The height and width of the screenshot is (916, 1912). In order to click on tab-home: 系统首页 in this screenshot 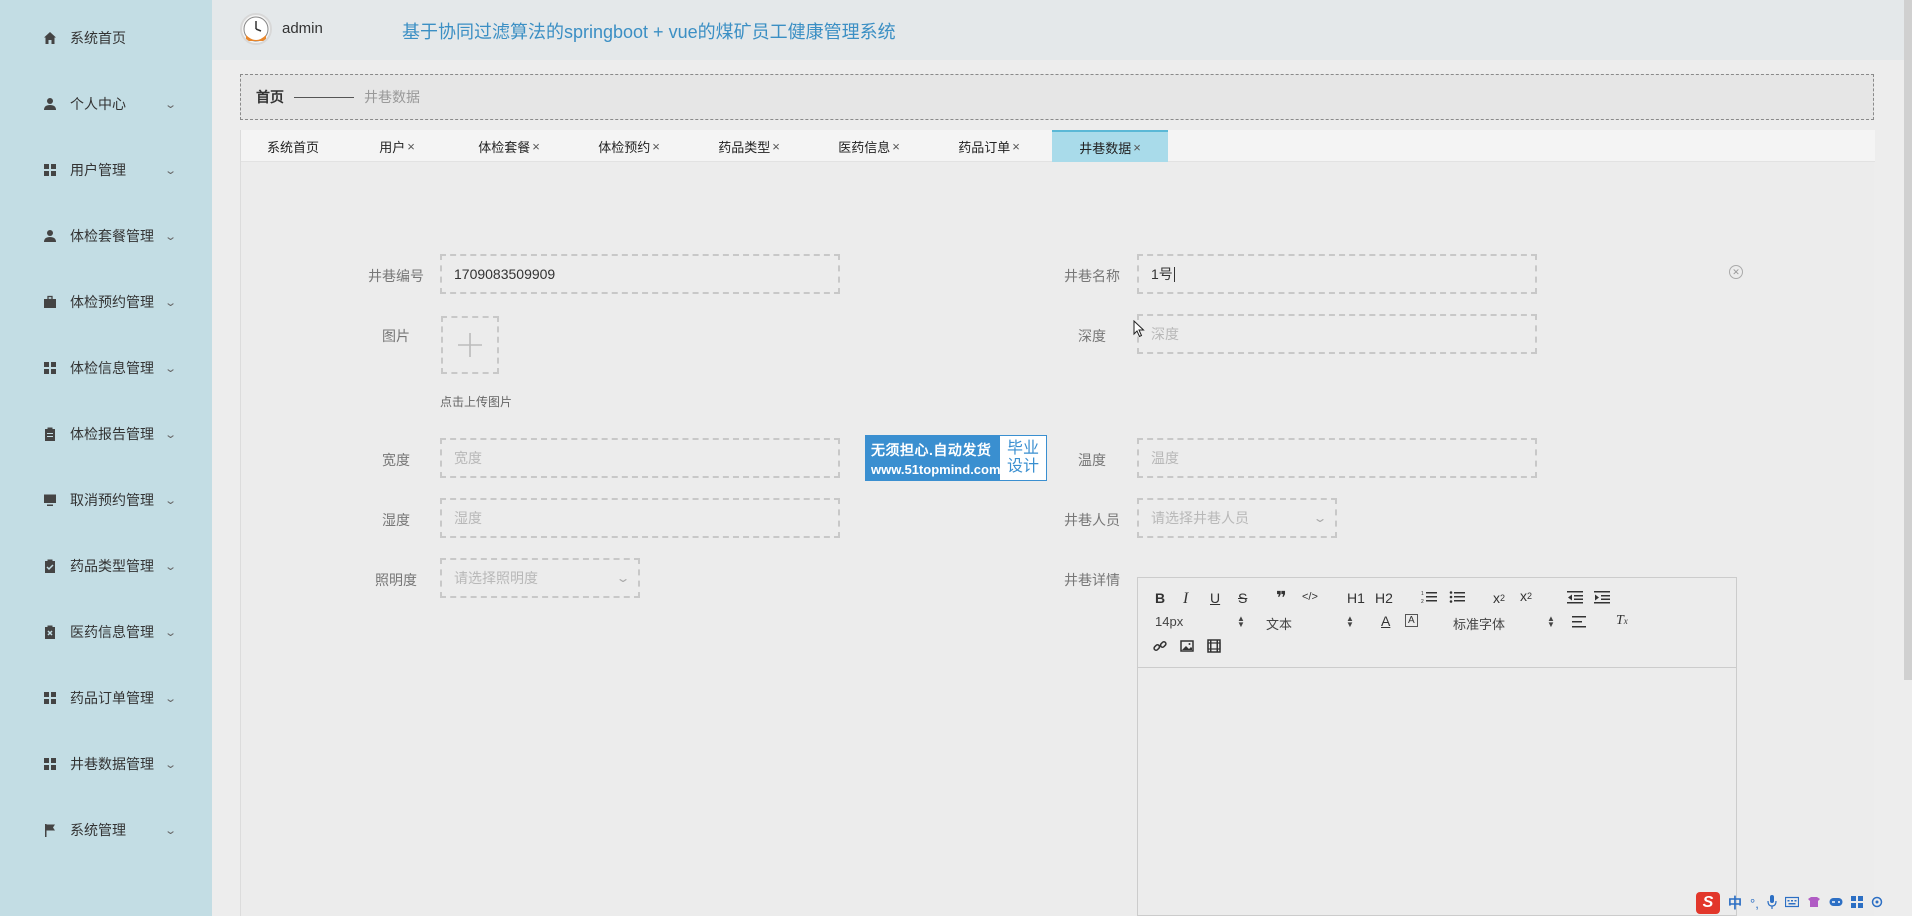, I will do `click(293, 146)`.